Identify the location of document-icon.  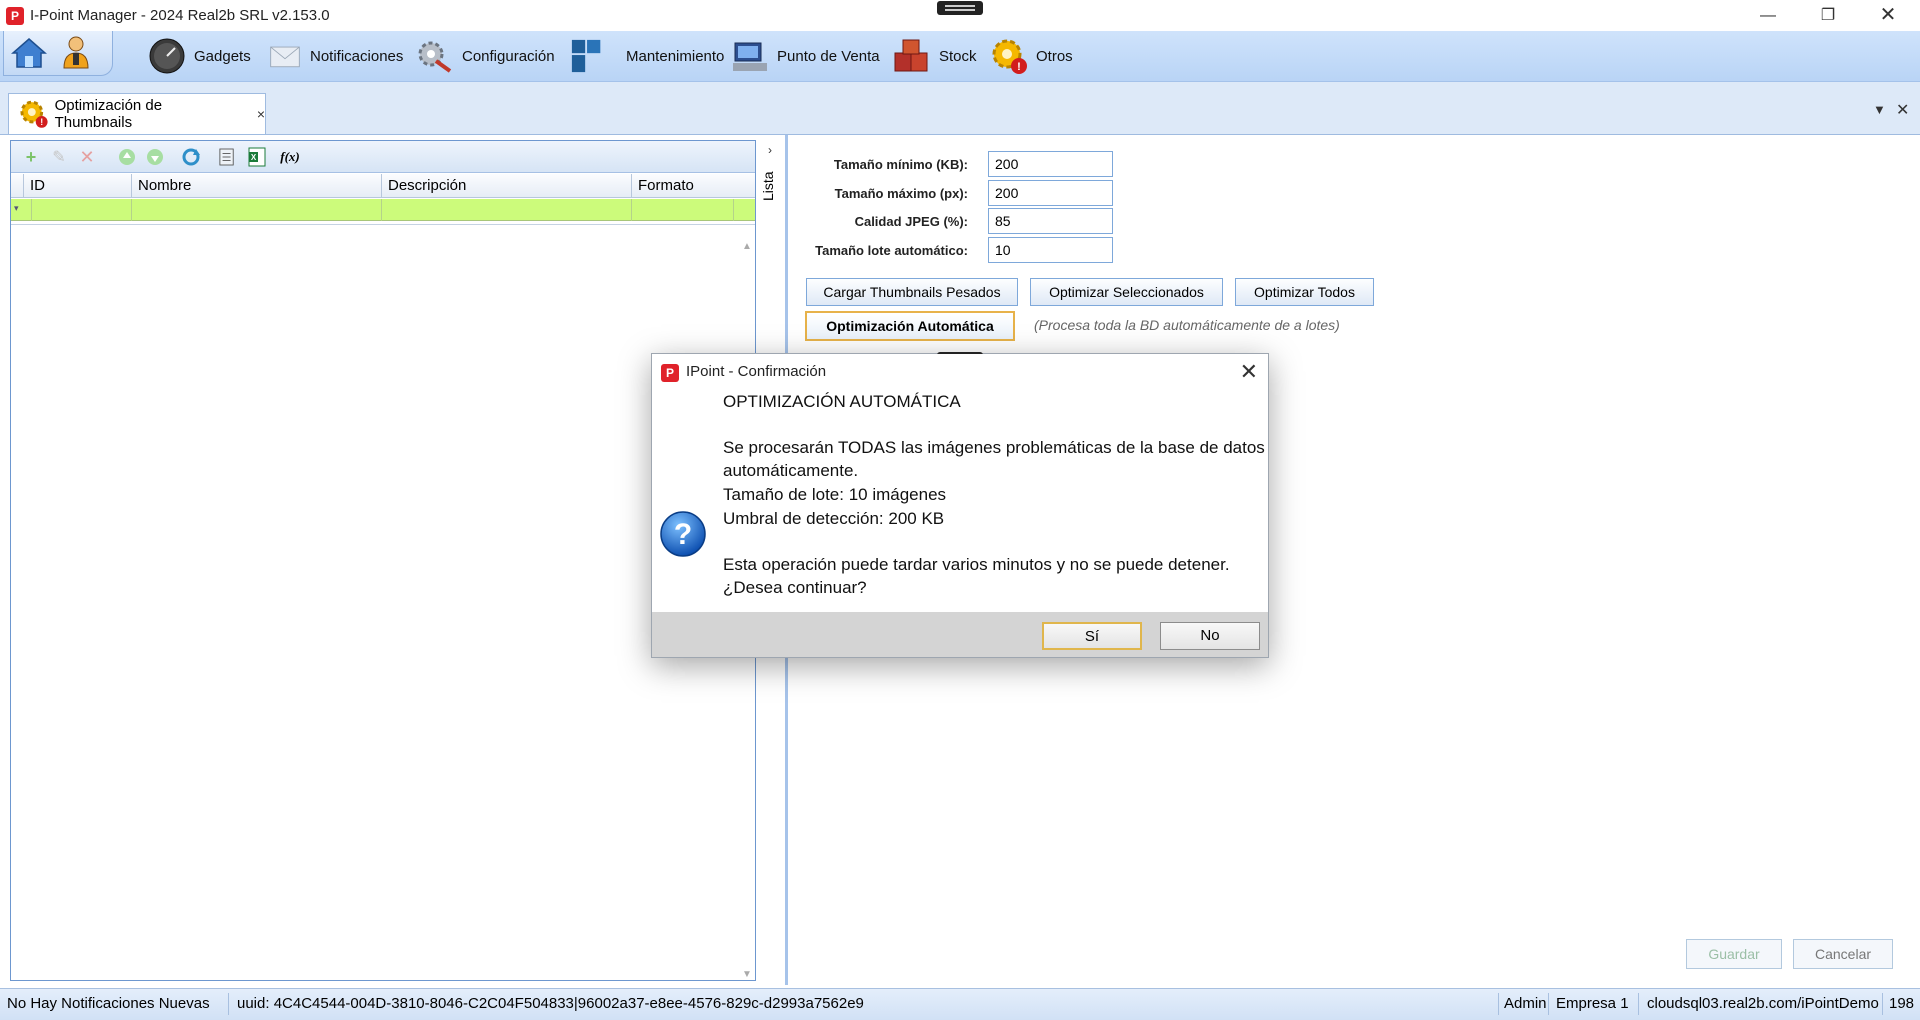
(227, 157).